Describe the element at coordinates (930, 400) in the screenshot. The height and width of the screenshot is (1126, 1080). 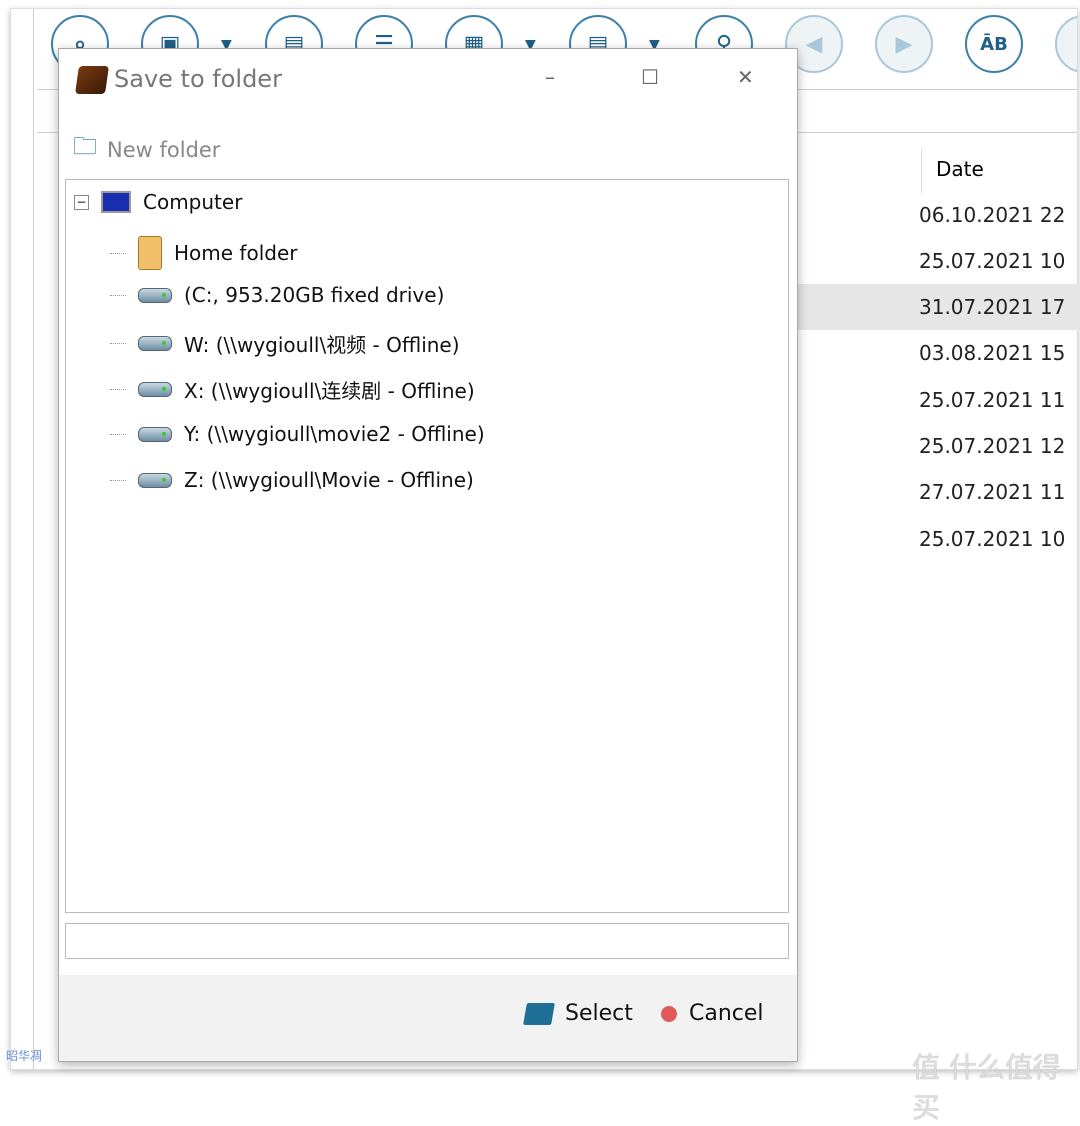
I see `list-row: 25.07.2021 11` at that location.